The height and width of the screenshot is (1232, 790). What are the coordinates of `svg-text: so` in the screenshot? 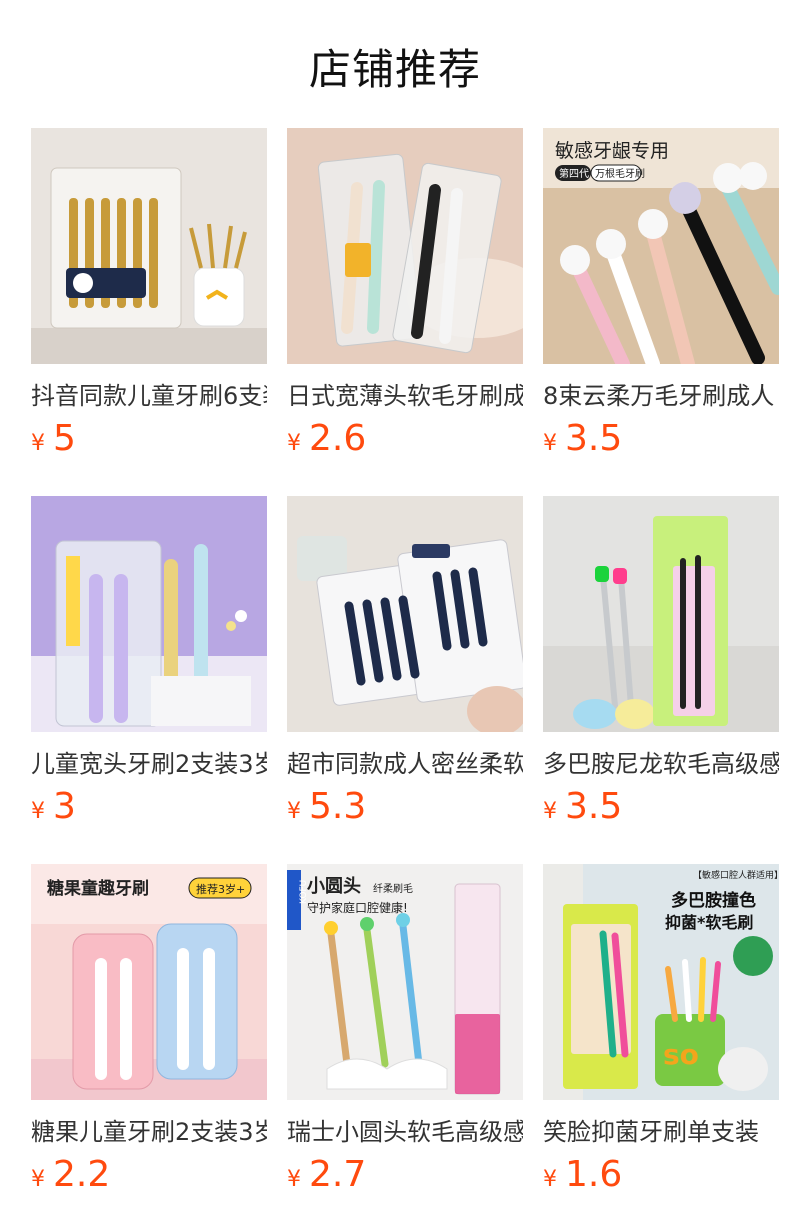 It's located at (681, 1054).